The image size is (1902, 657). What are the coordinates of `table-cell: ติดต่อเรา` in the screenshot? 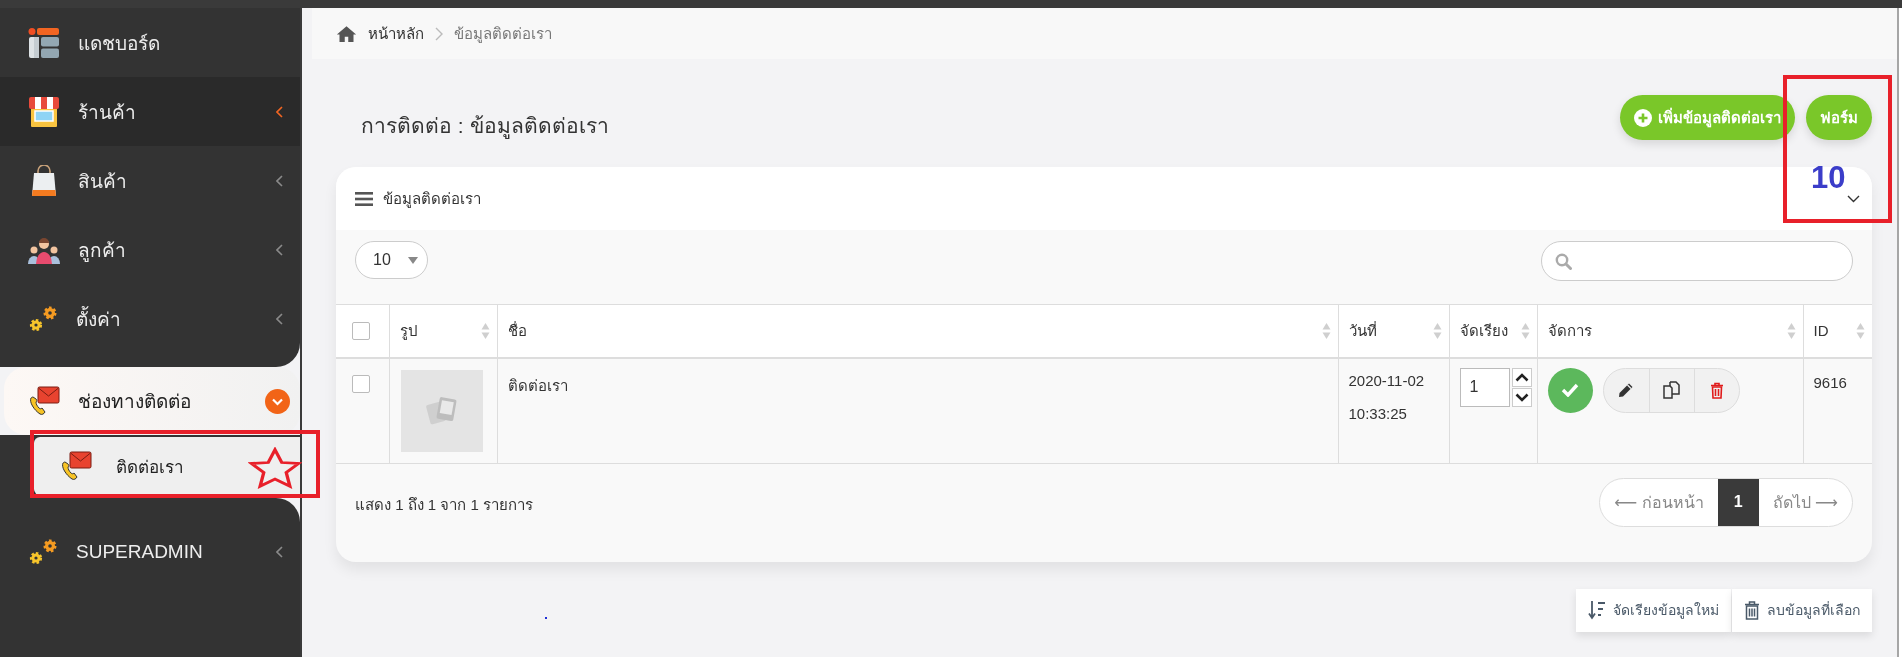 It's located at (917, 410).